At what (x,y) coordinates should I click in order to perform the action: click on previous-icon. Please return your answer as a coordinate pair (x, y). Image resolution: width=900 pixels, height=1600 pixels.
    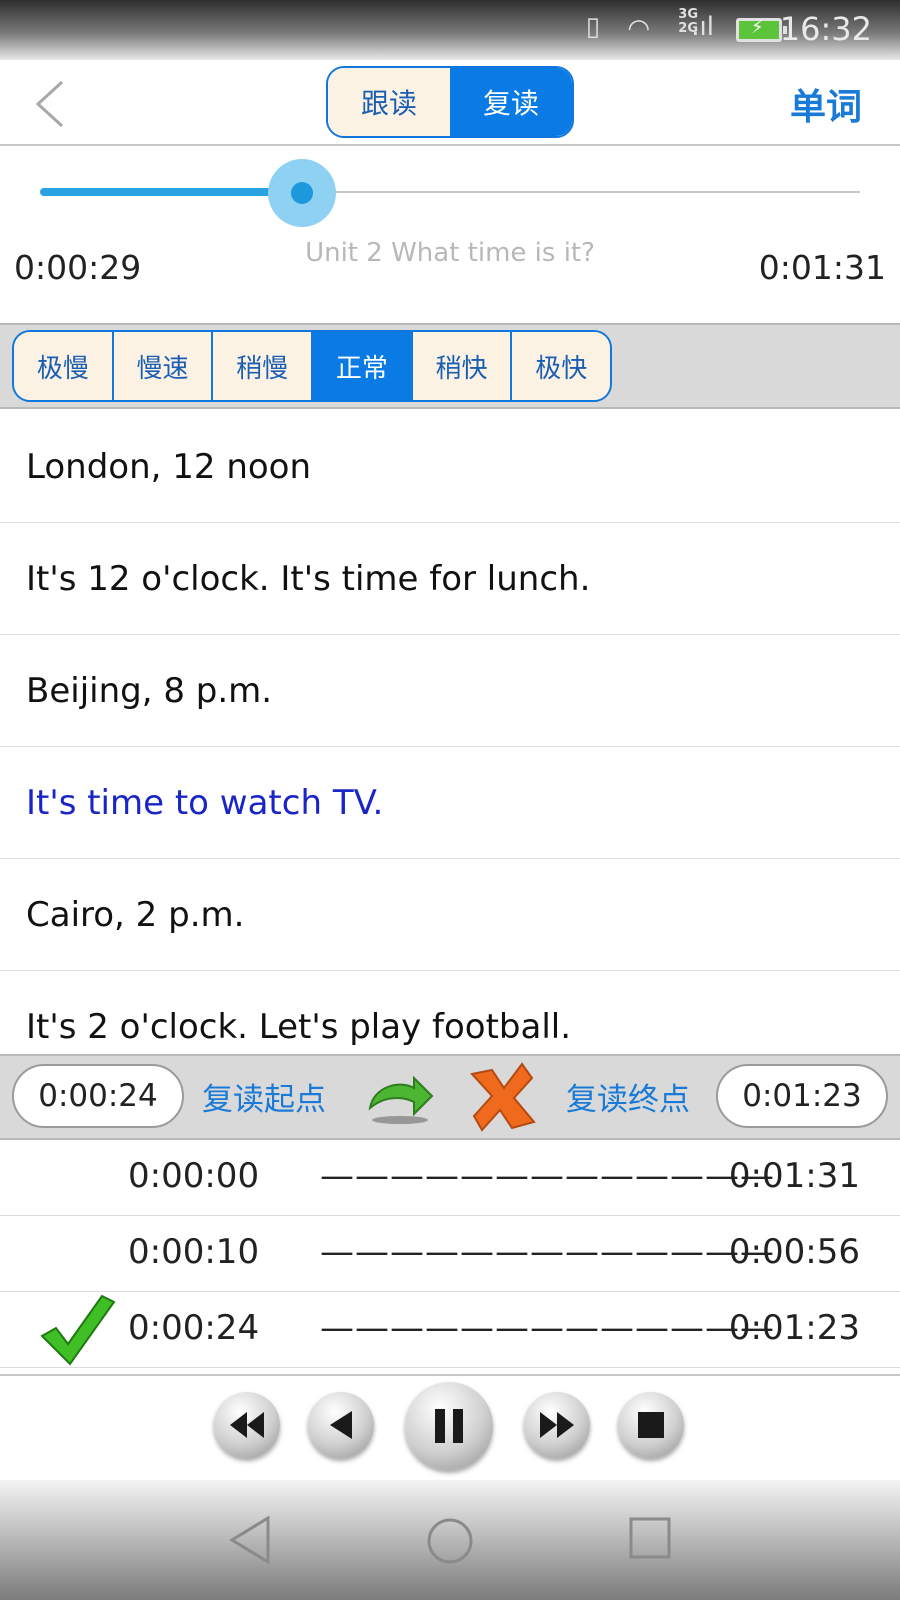
    Looking at the image, I should click on (341, 1425).